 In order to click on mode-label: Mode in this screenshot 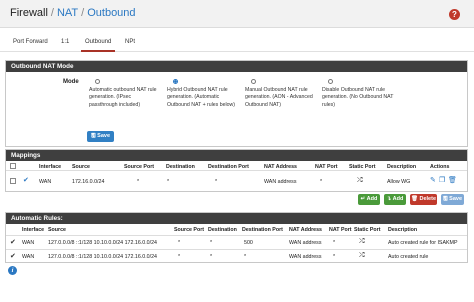, I will do `click(71, 82)`.